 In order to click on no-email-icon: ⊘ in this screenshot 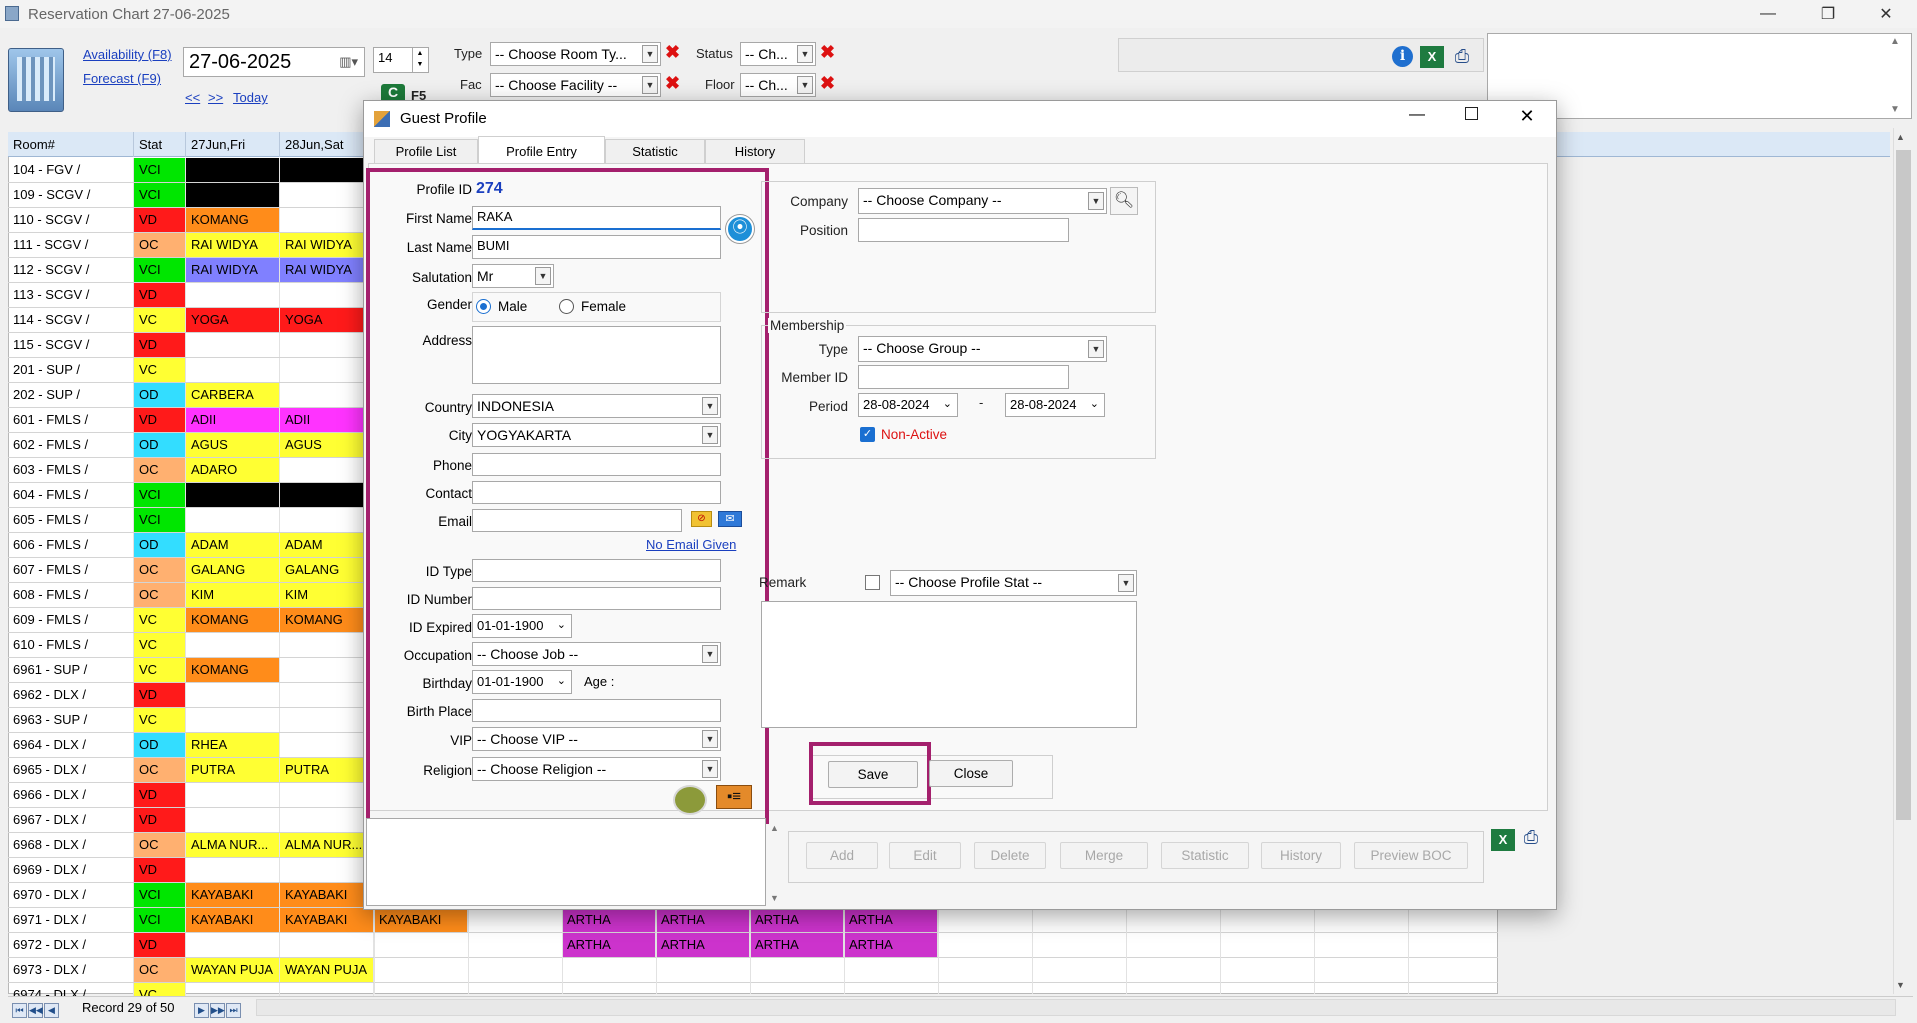, I will do `click(701, 519)`.